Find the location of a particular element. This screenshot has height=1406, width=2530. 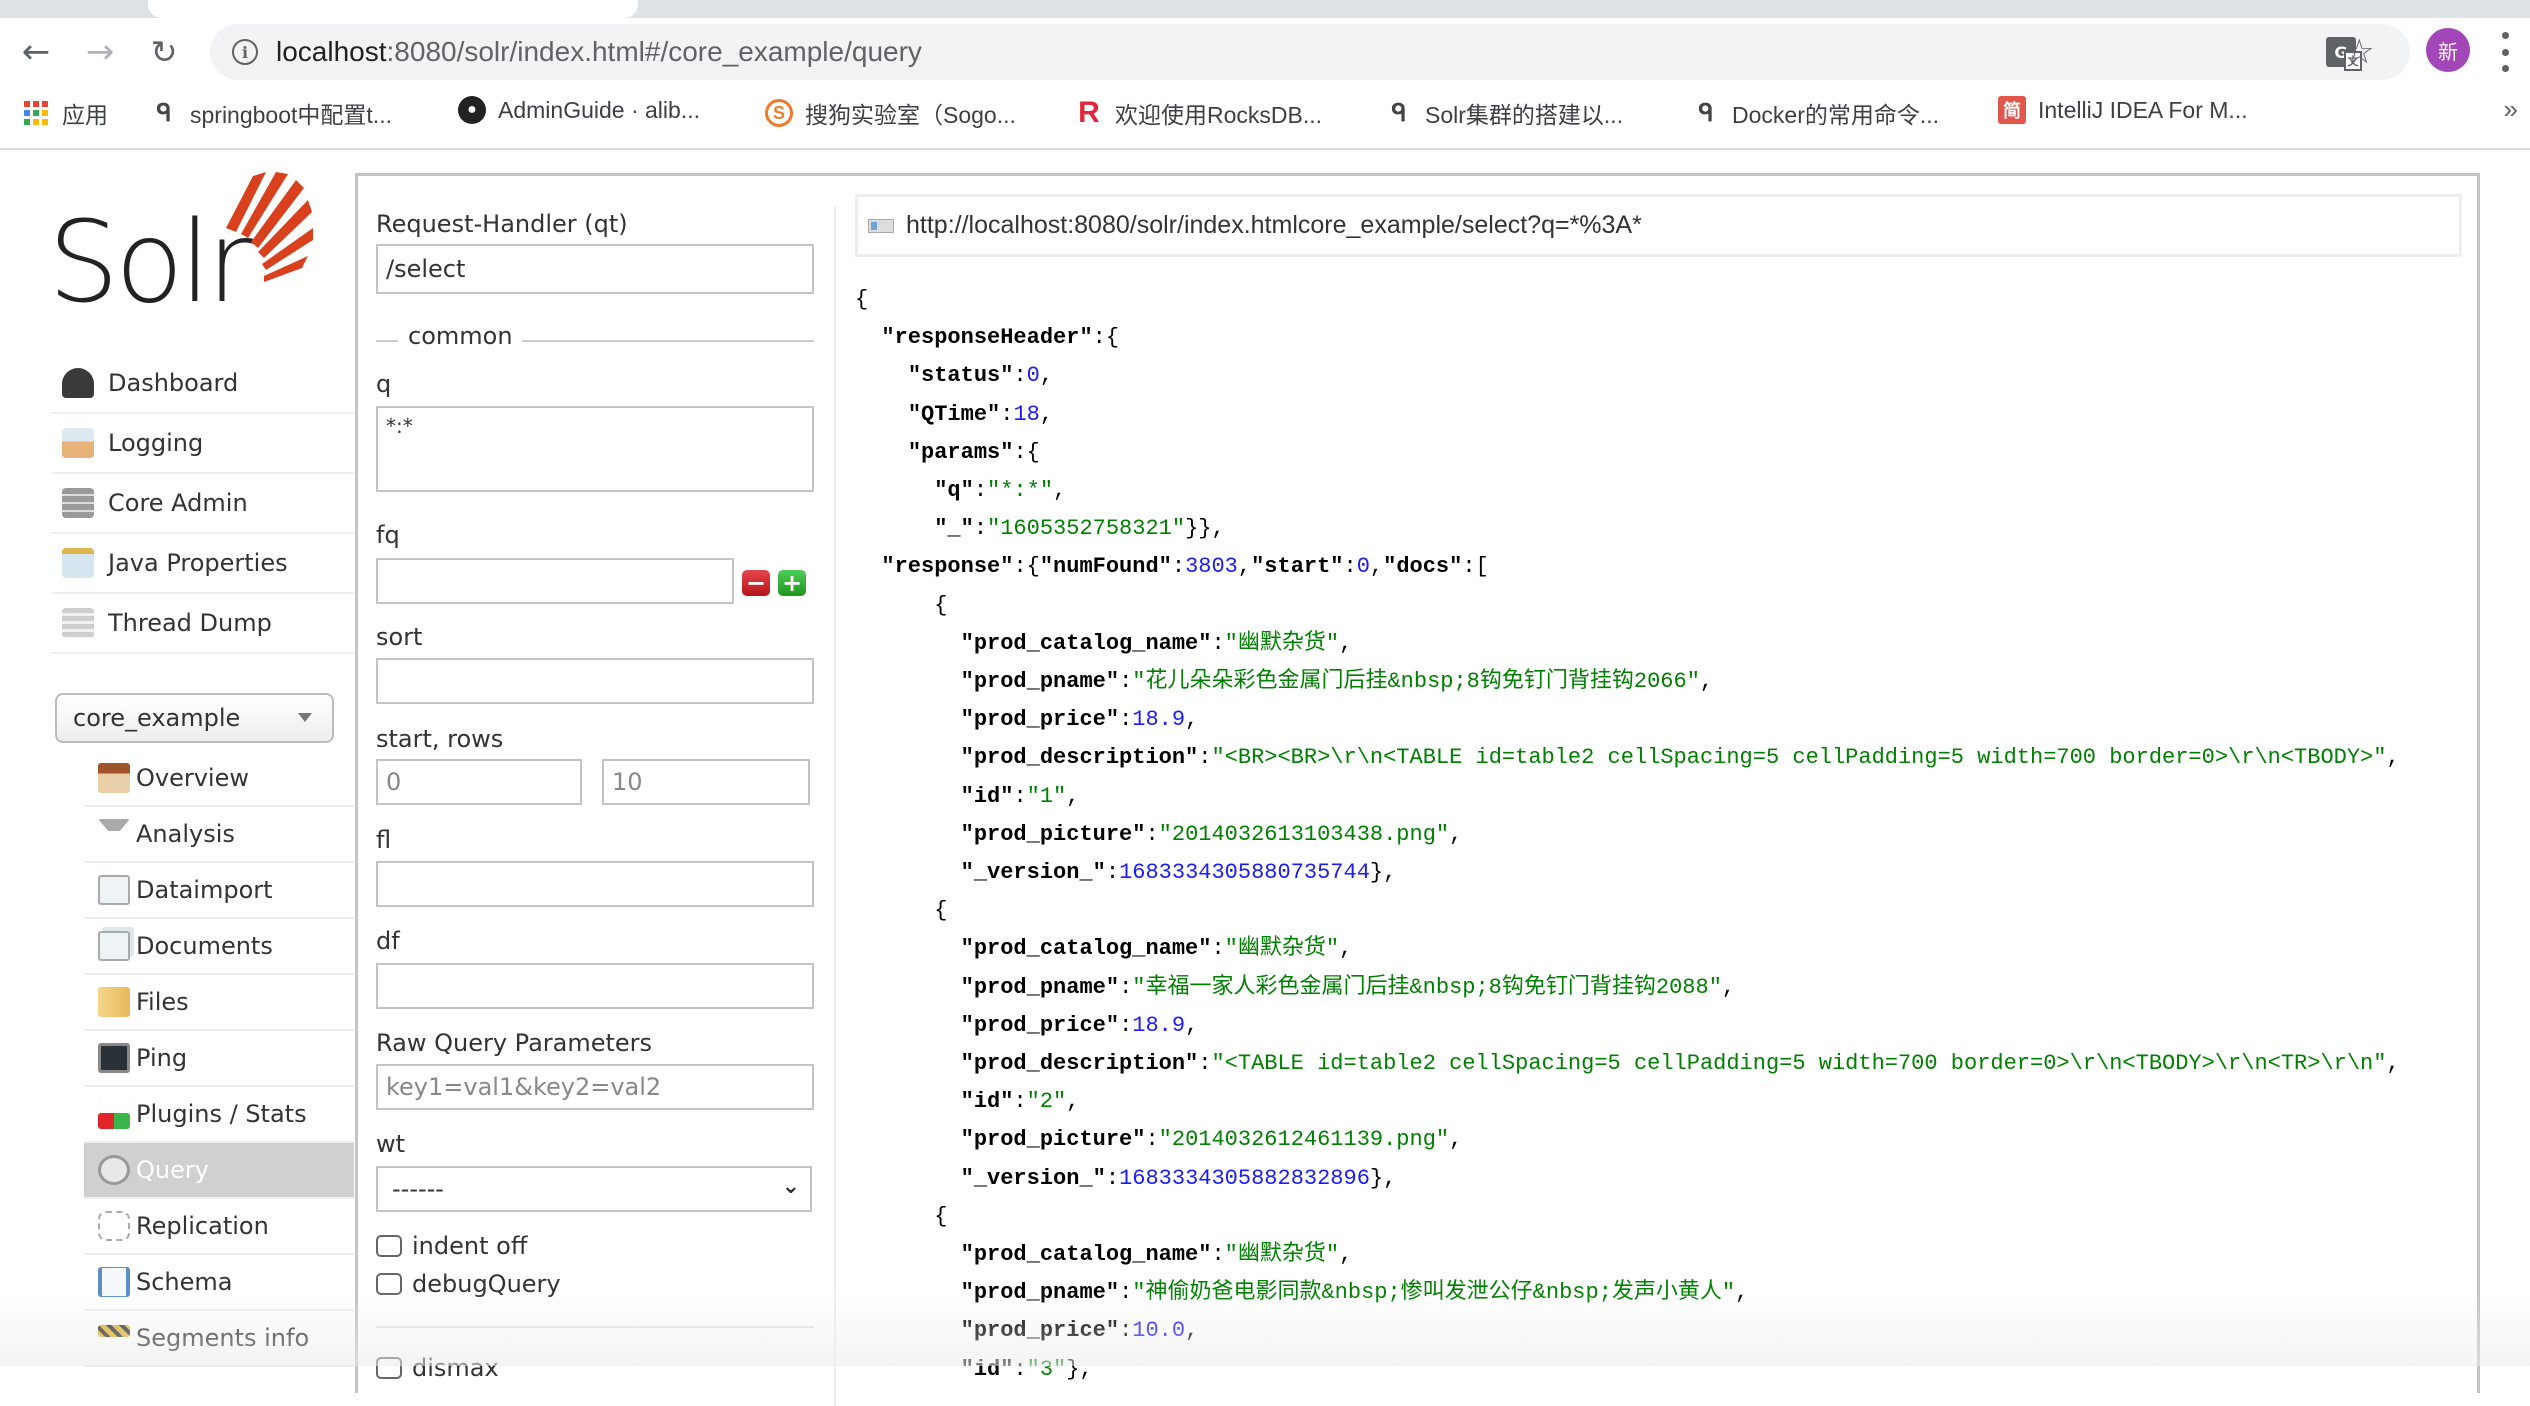

json-line: "QTime":18, is located at coordinates (980, 414).